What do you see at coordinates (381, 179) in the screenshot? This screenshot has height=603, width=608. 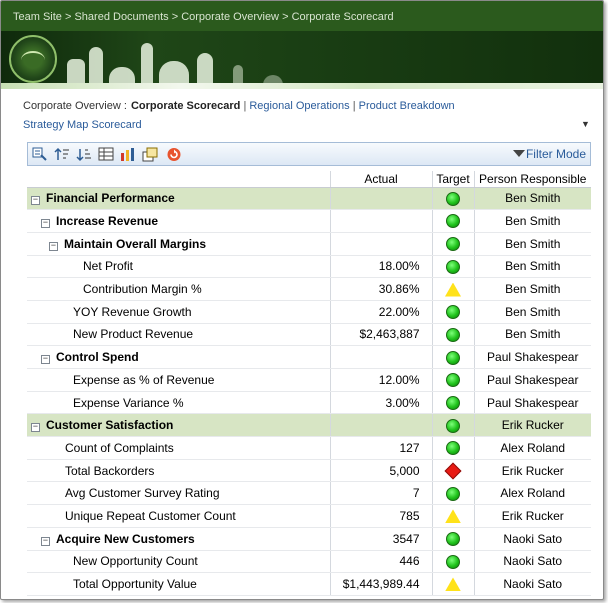 I see `column-header-actual: Actual` at bounding box center [381, 179].